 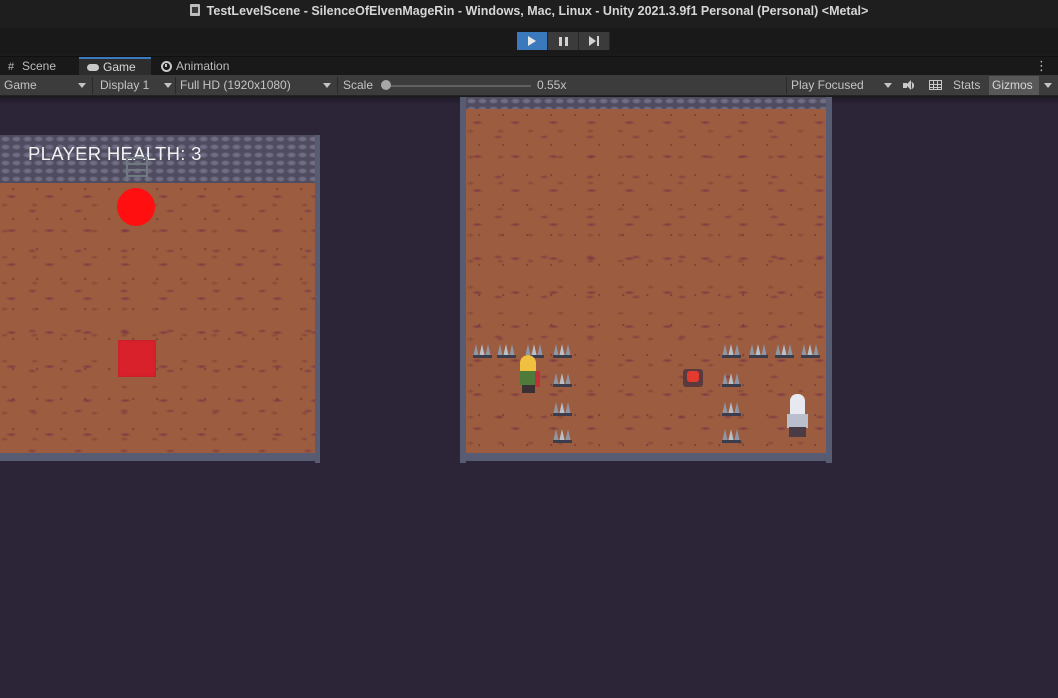 What do you see at coordinates (966, 85) in the screenshot?
I see `stats-button: Stats` at bounding box center [966, 85].